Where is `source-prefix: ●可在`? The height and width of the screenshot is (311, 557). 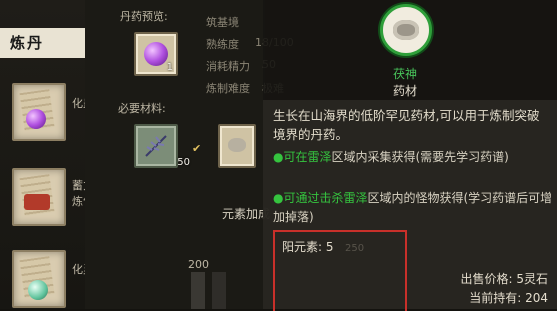
source-prefix: ●可在 is located at coordinates (290, 157).